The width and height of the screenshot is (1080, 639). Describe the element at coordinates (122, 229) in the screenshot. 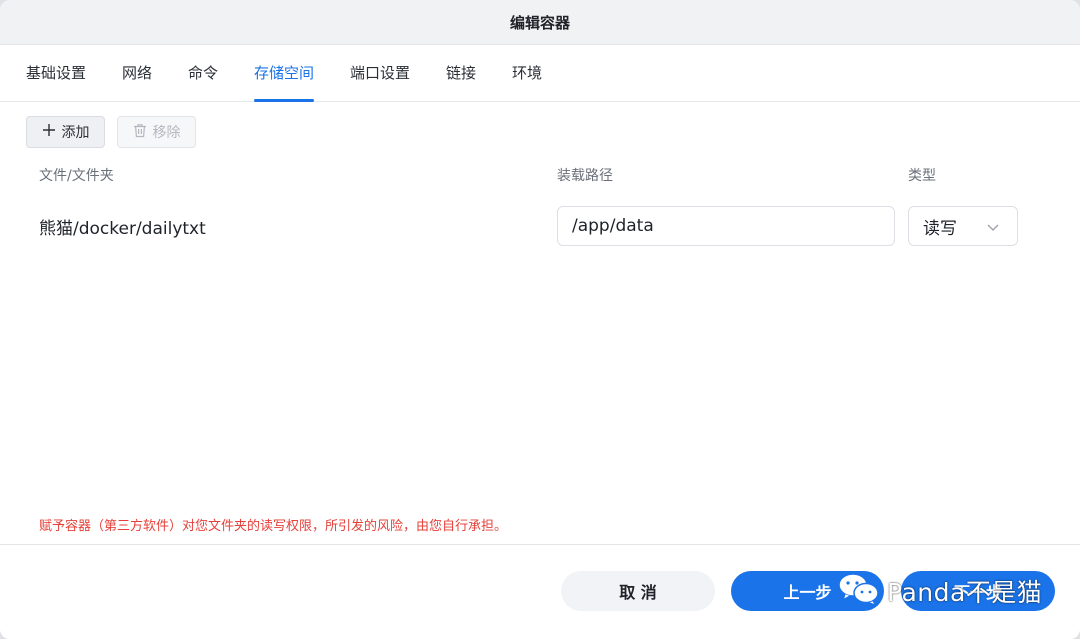

I see `table-row-folder: 熊猫/docker/dailytxt` at that location.